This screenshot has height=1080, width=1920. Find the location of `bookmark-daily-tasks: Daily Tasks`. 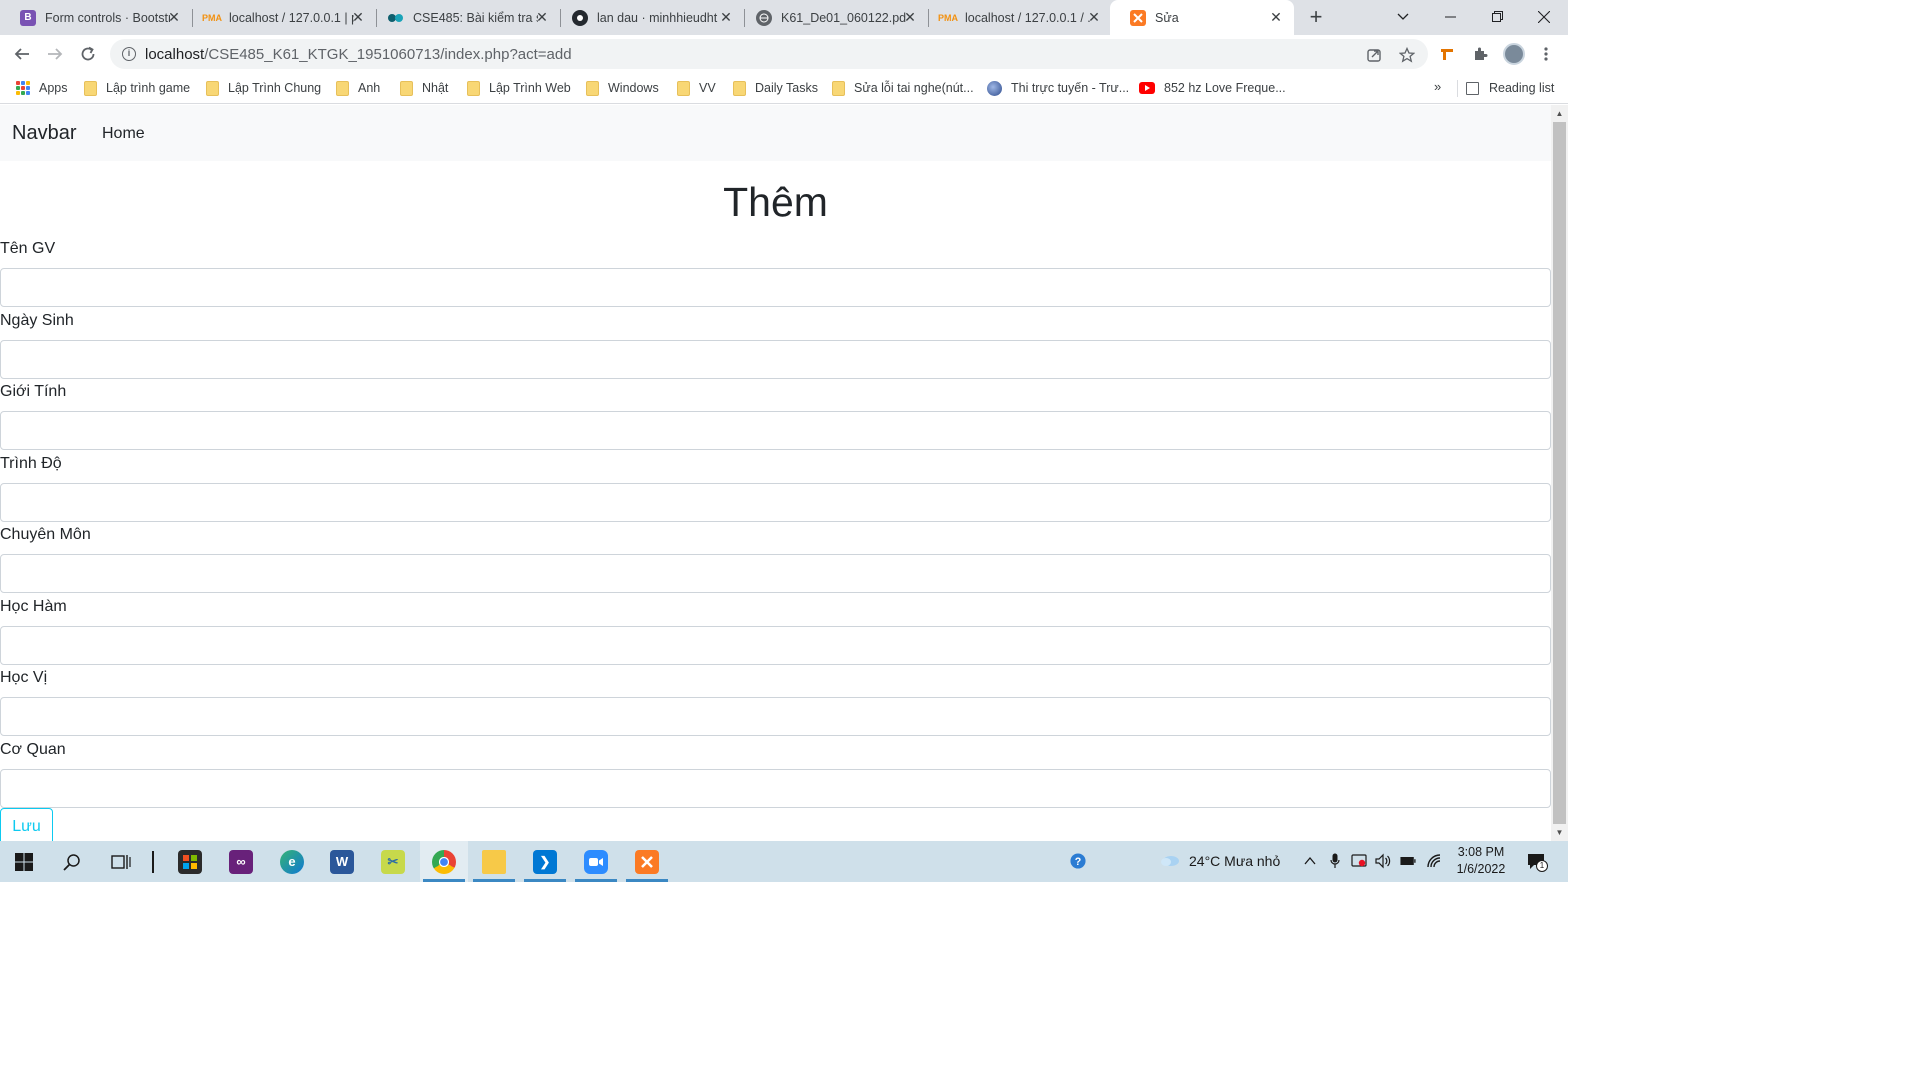

bookmark-daily-tasks: Daily Tasks is located at coordinates (775, 88).